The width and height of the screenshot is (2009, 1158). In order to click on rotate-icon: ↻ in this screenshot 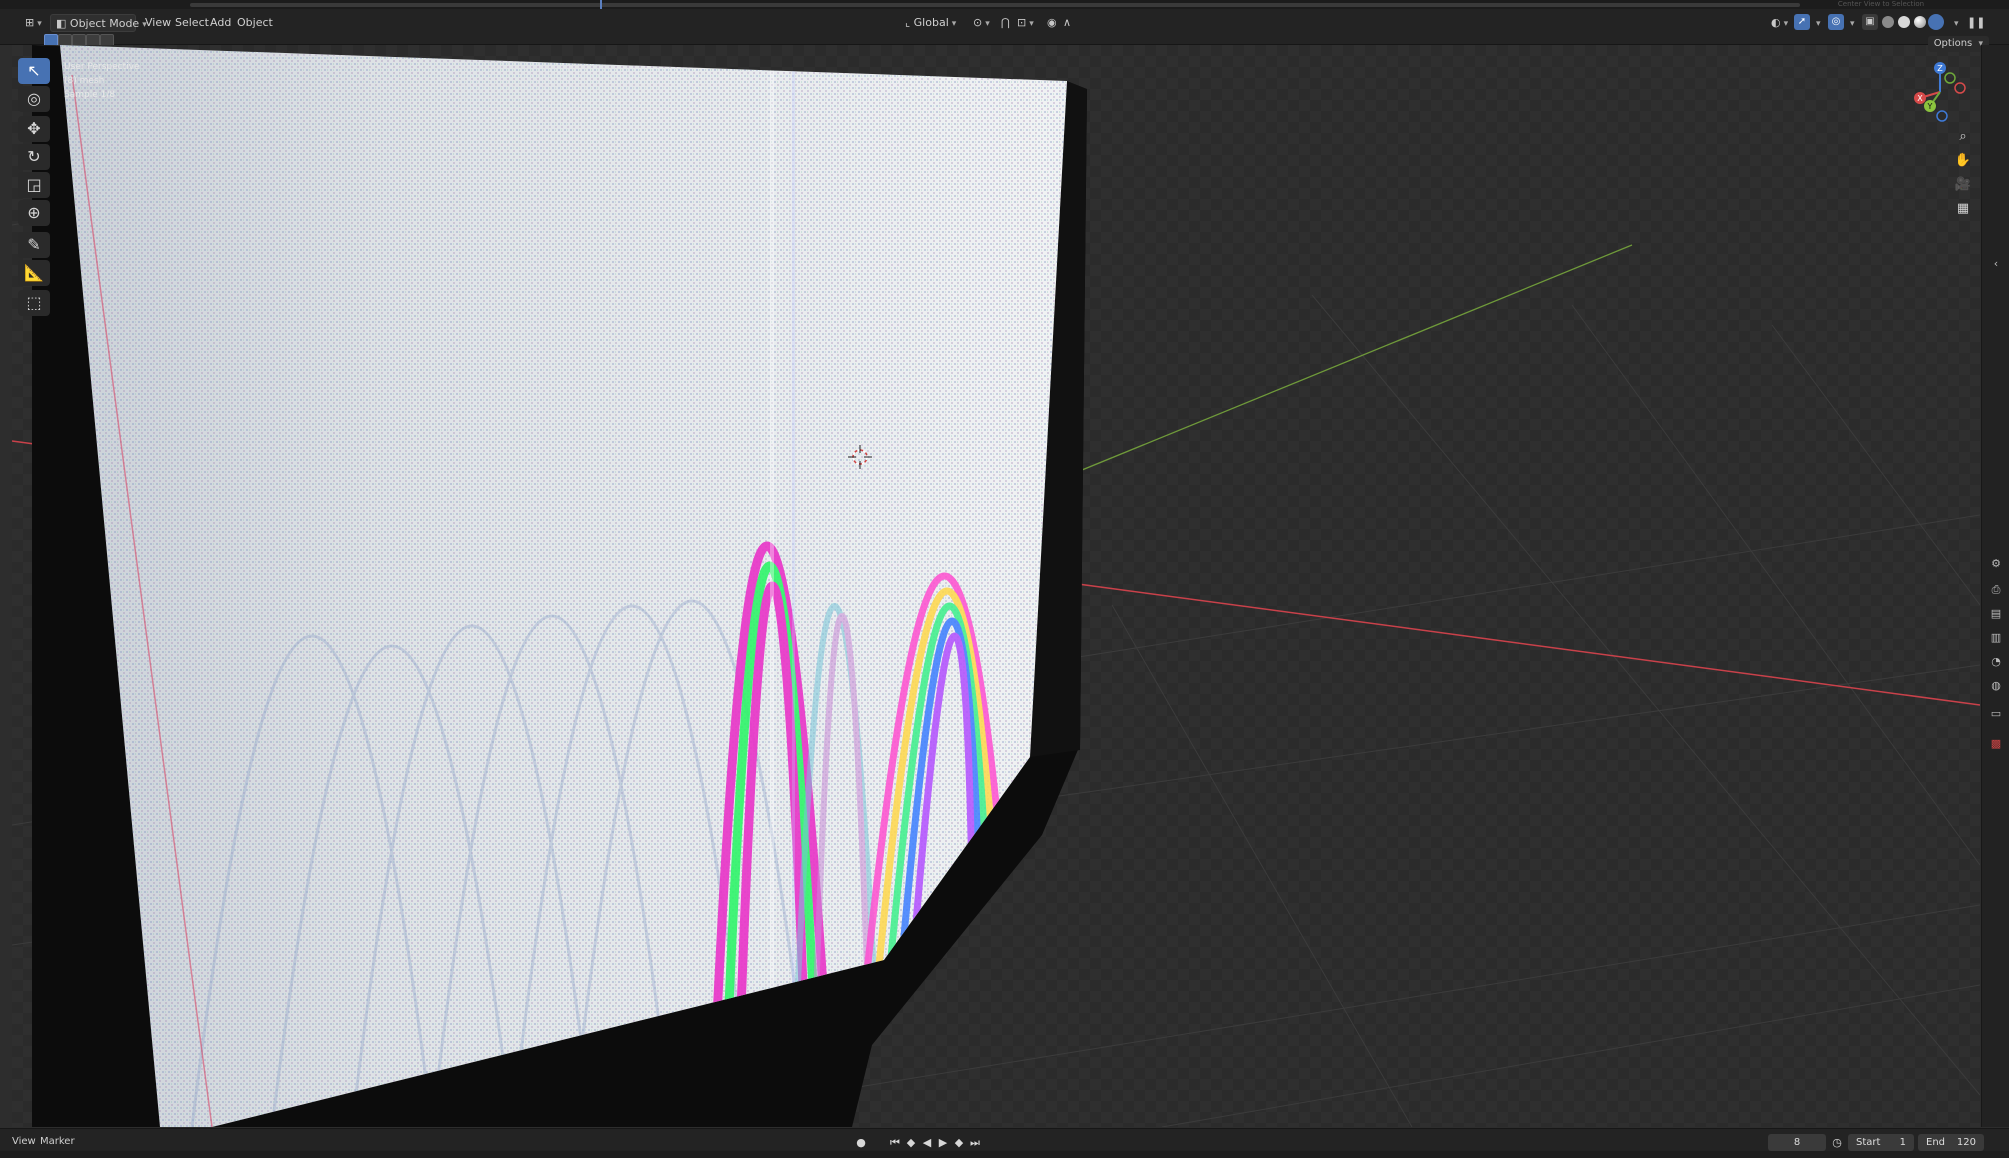, I will do `click(34, 156)`.